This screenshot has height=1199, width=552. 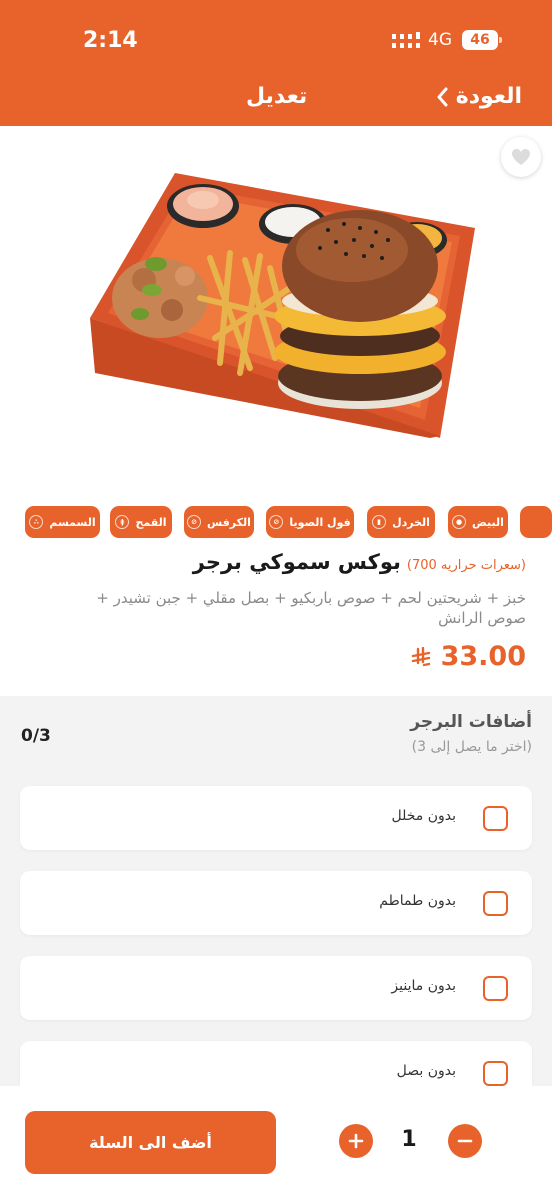 I want to click on riyal-icon, so click(x=420, y=656).